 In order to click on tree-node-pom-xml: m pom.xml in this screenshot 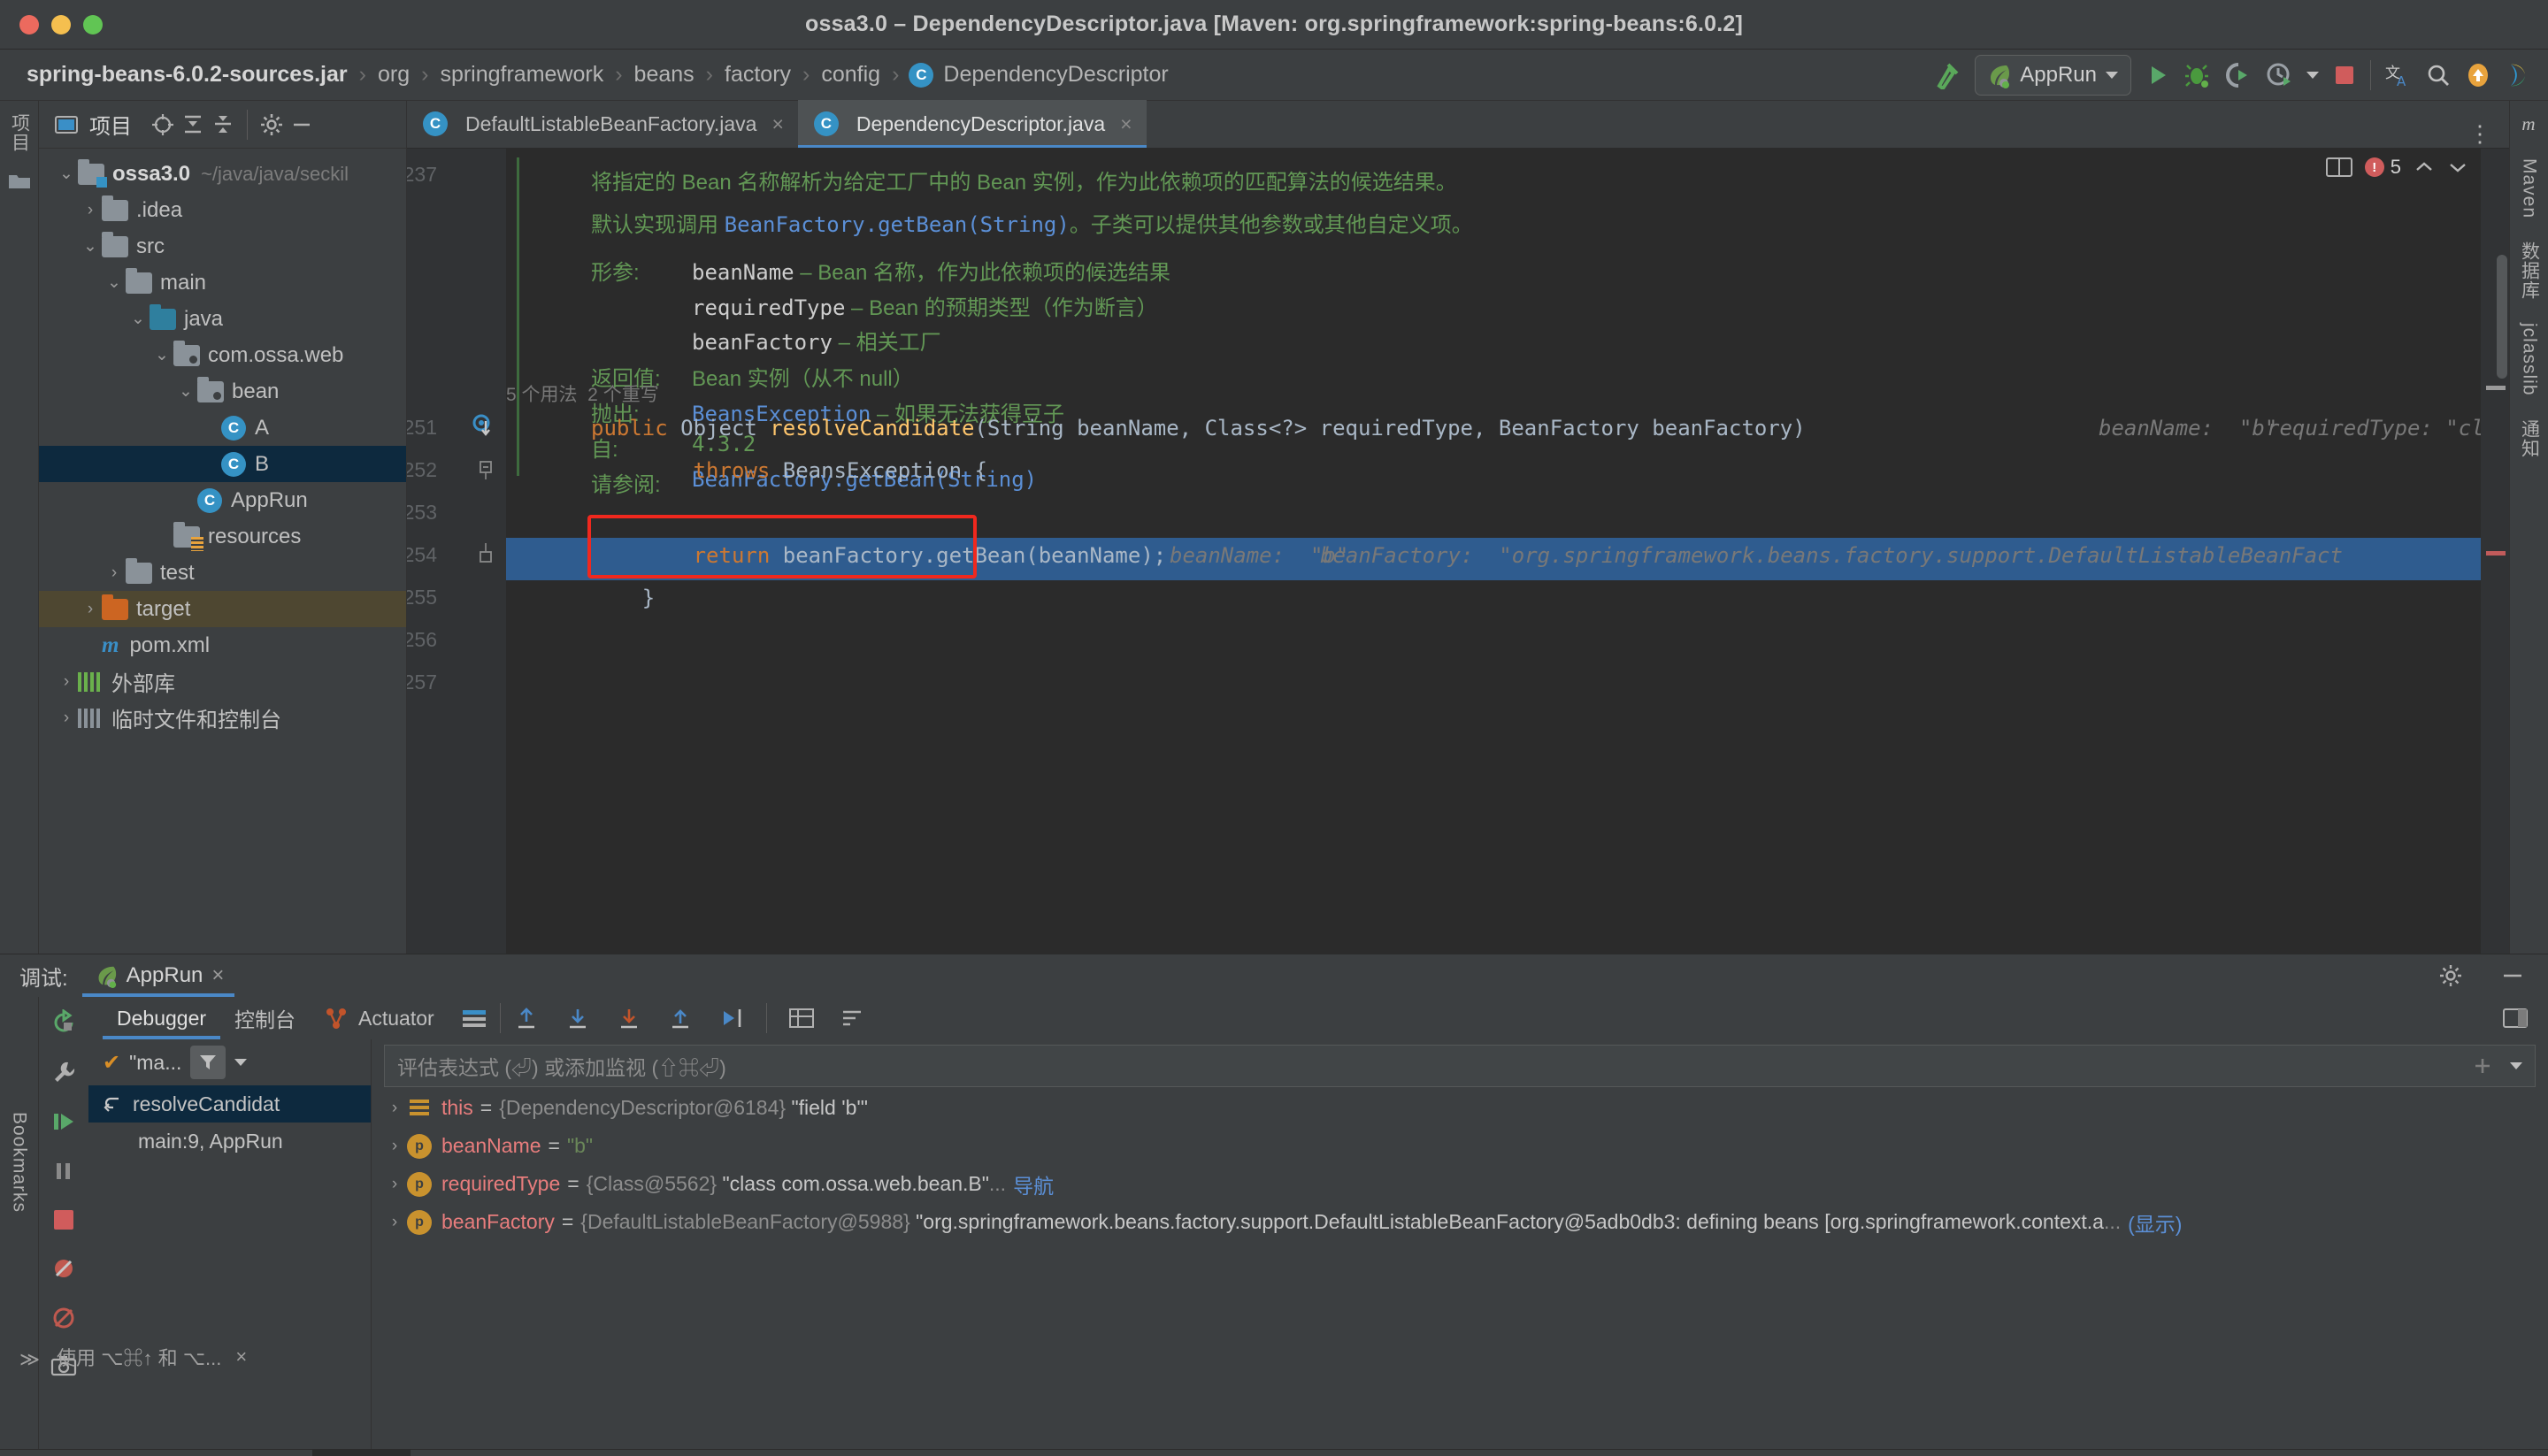, I will do `click(223, 645)`.